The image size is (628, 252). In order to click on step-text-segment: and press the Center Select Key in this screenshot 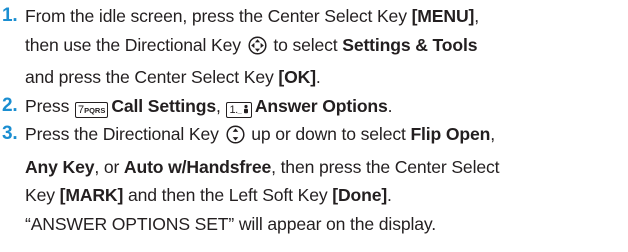, I will do `click(152, 77)`.